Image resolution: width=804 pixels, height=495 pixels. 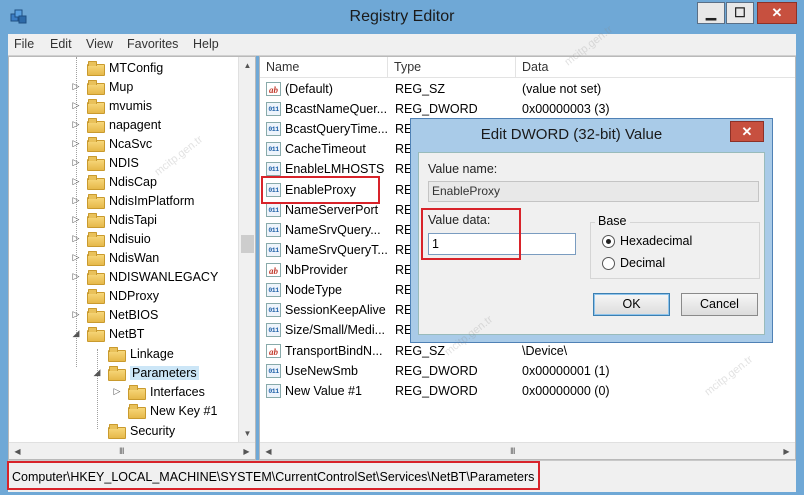 What do you see at coordinates (99, 44) in the screenshot?
I see `menu-view: View` at bounding box center [99, 44].